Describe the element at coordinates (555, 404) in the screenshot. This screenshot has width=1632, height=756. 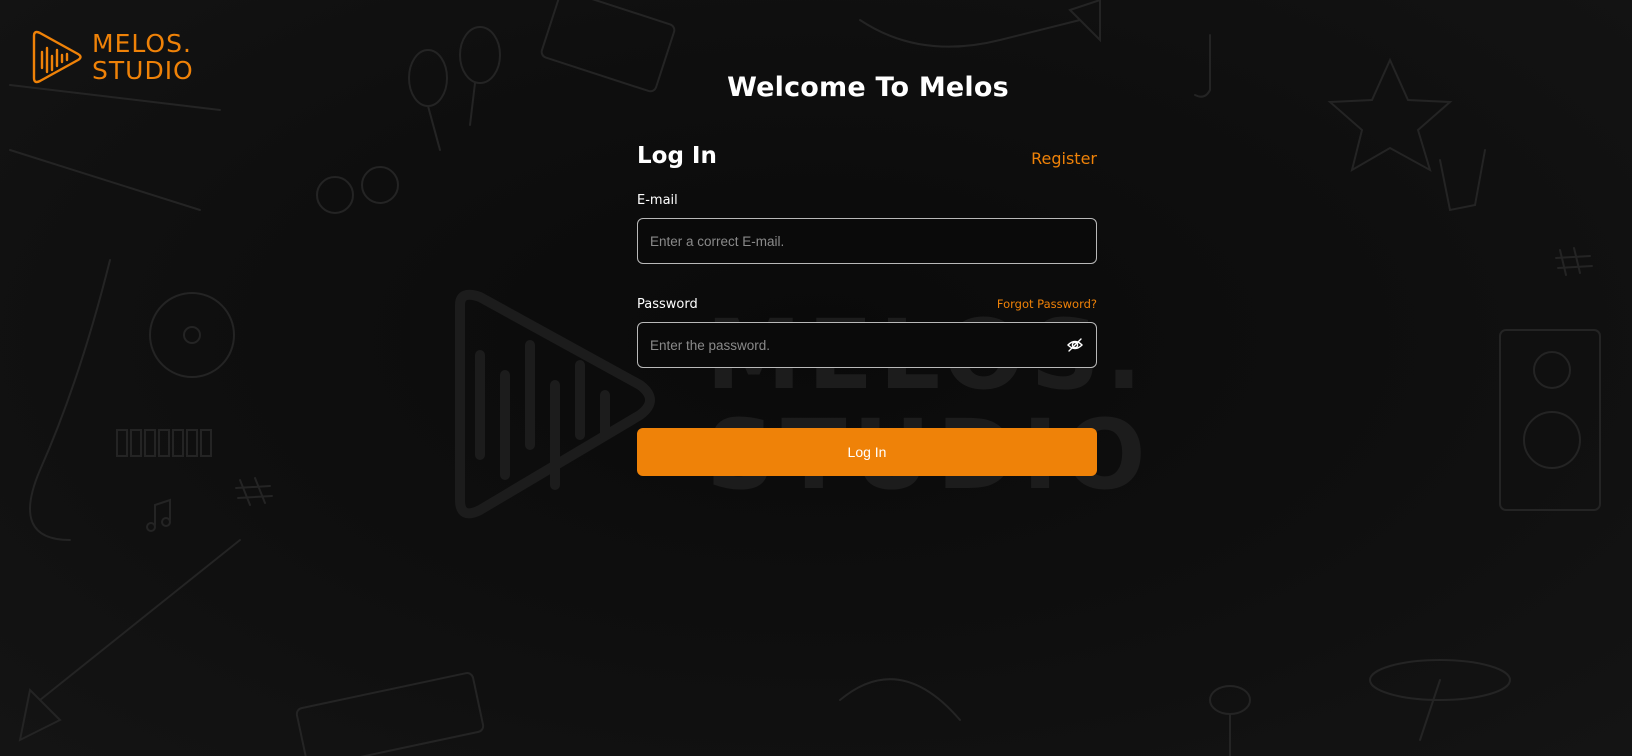
I see `watermark-logo-icon` at that location.